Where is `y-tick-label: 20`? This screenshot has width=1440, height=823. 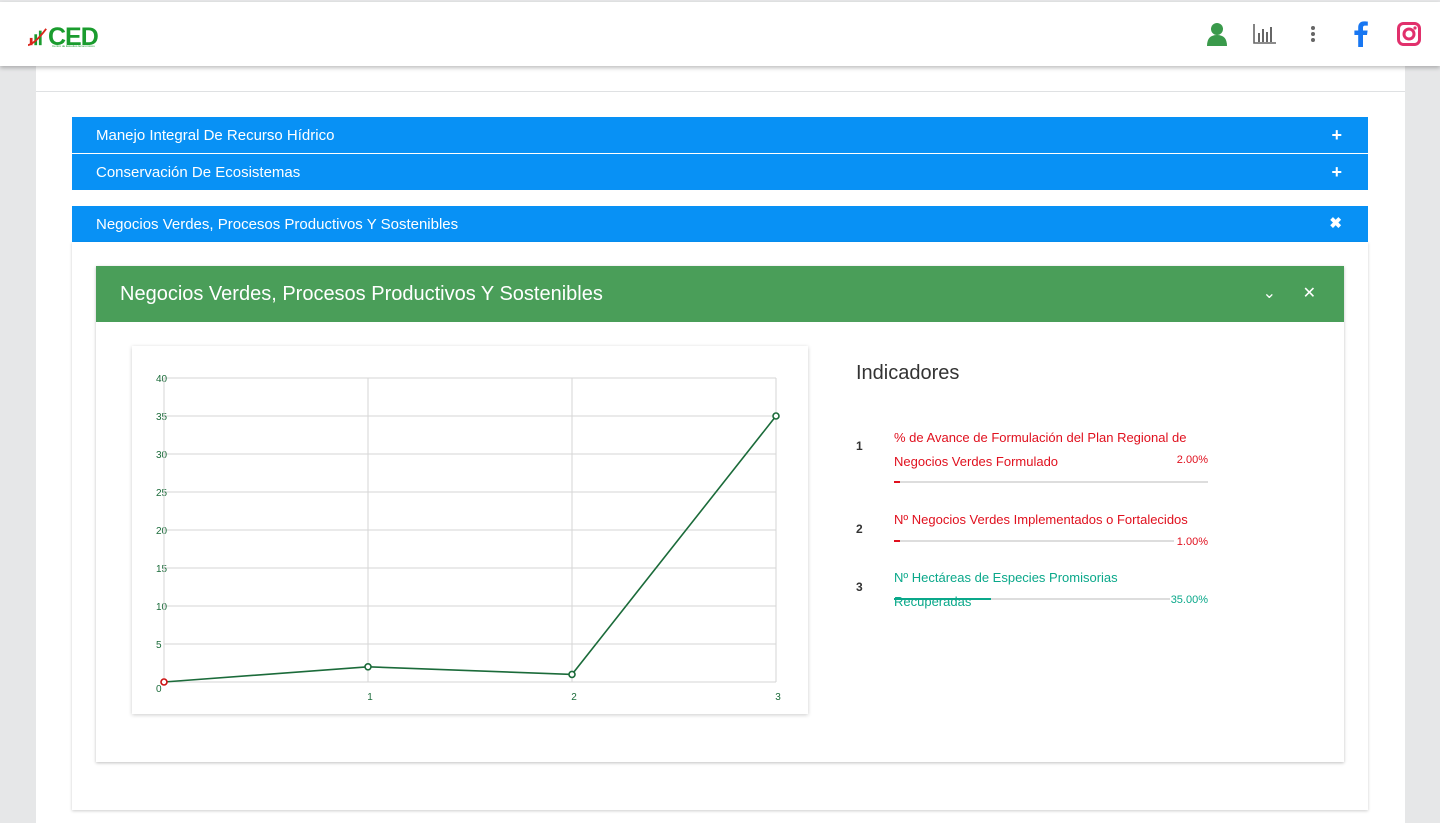
y-tick-label: 20 is located at coordinates (162, 531).